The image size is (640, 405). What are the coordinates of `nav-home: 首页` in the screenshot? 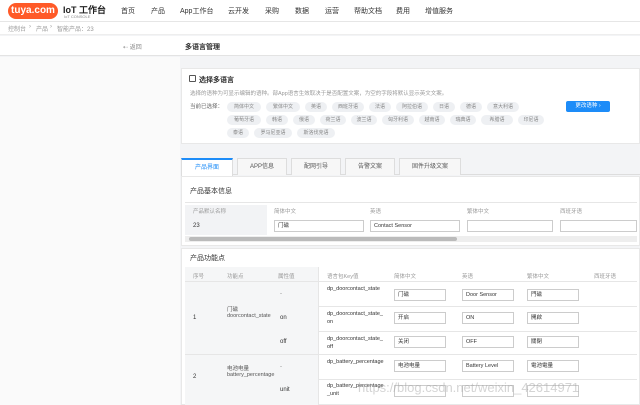 It's located at (128, 11).